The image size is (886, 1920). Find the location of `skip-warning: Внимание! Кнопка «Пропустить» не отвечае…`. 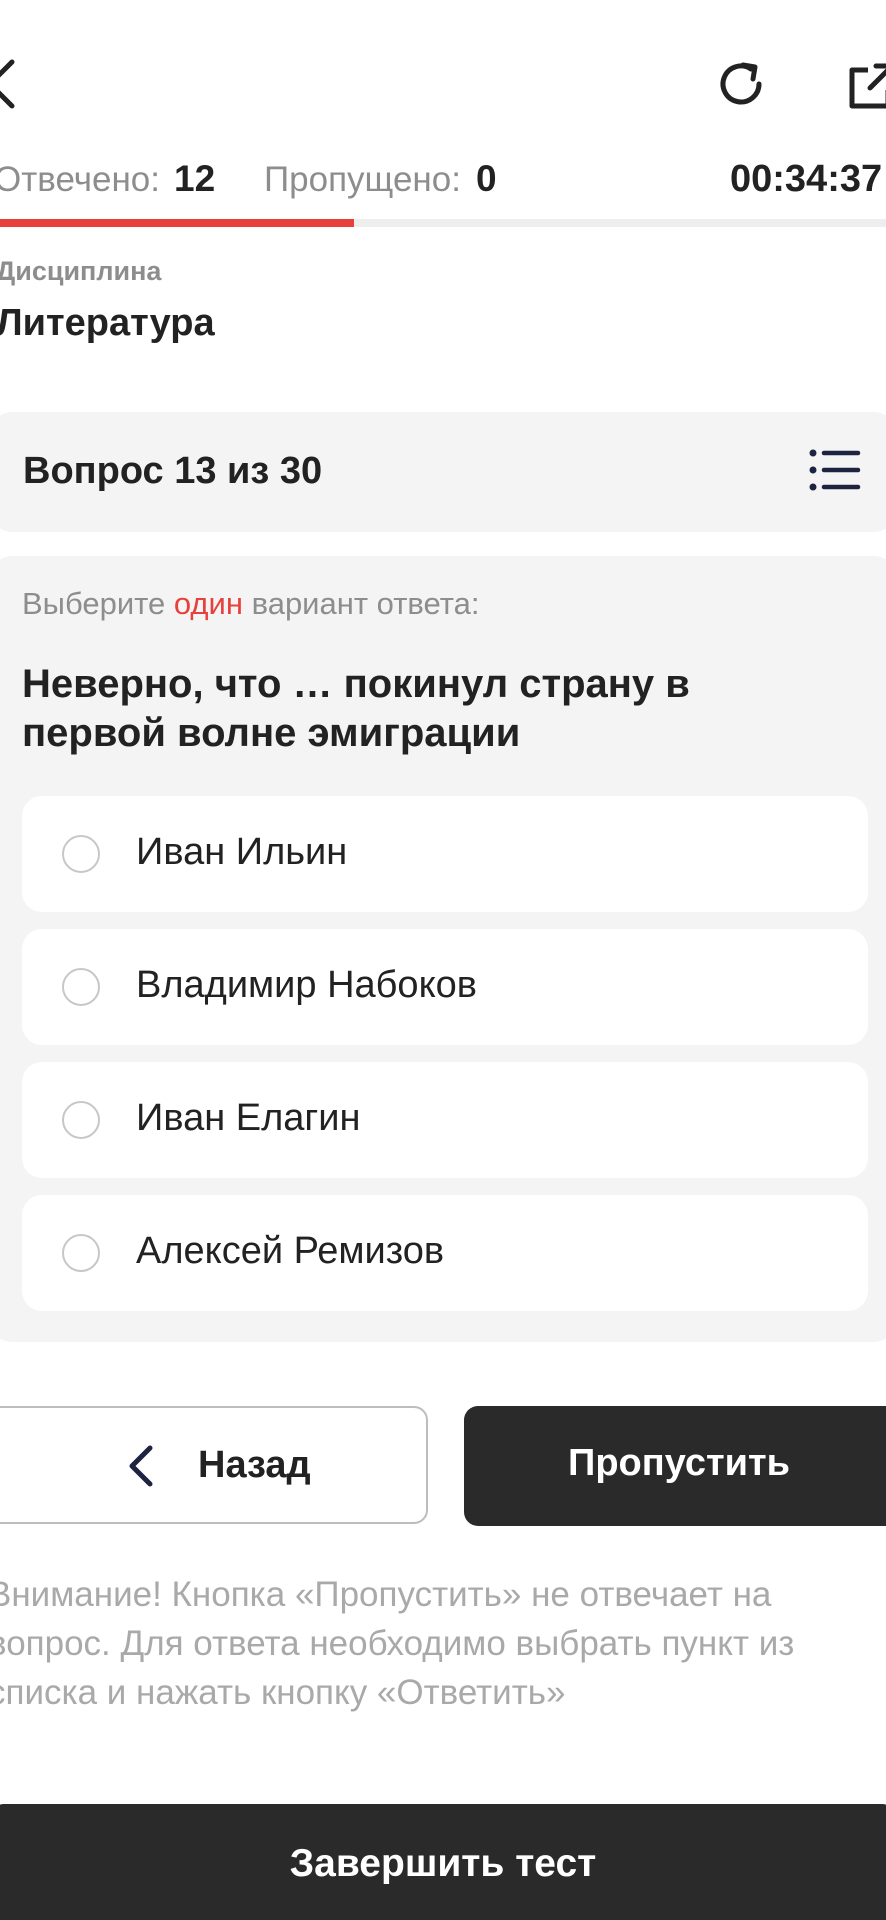

skip-warning: Внимание! Кнопка «Пропустить» не отвечае… is located at coordinates (397, 1643).